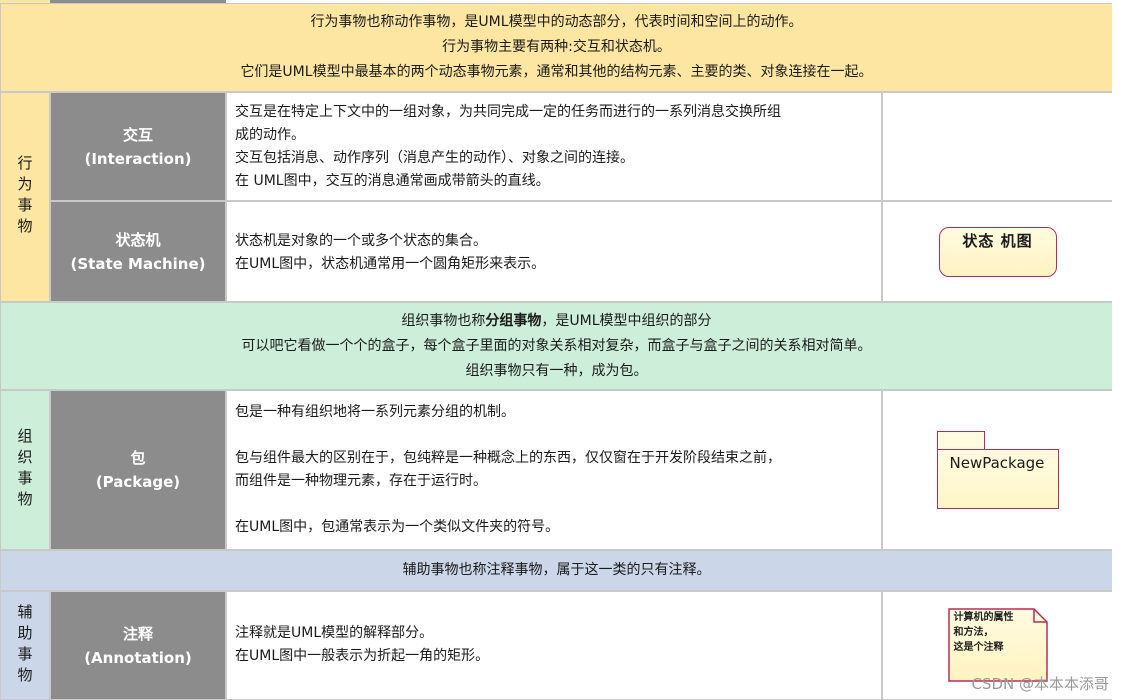 Image resolution: width=1125 pixels, height=700 pixels. Describe the element at coordinates (997, 146) in the screenshot. I see `row-figure-interaction` at that location.